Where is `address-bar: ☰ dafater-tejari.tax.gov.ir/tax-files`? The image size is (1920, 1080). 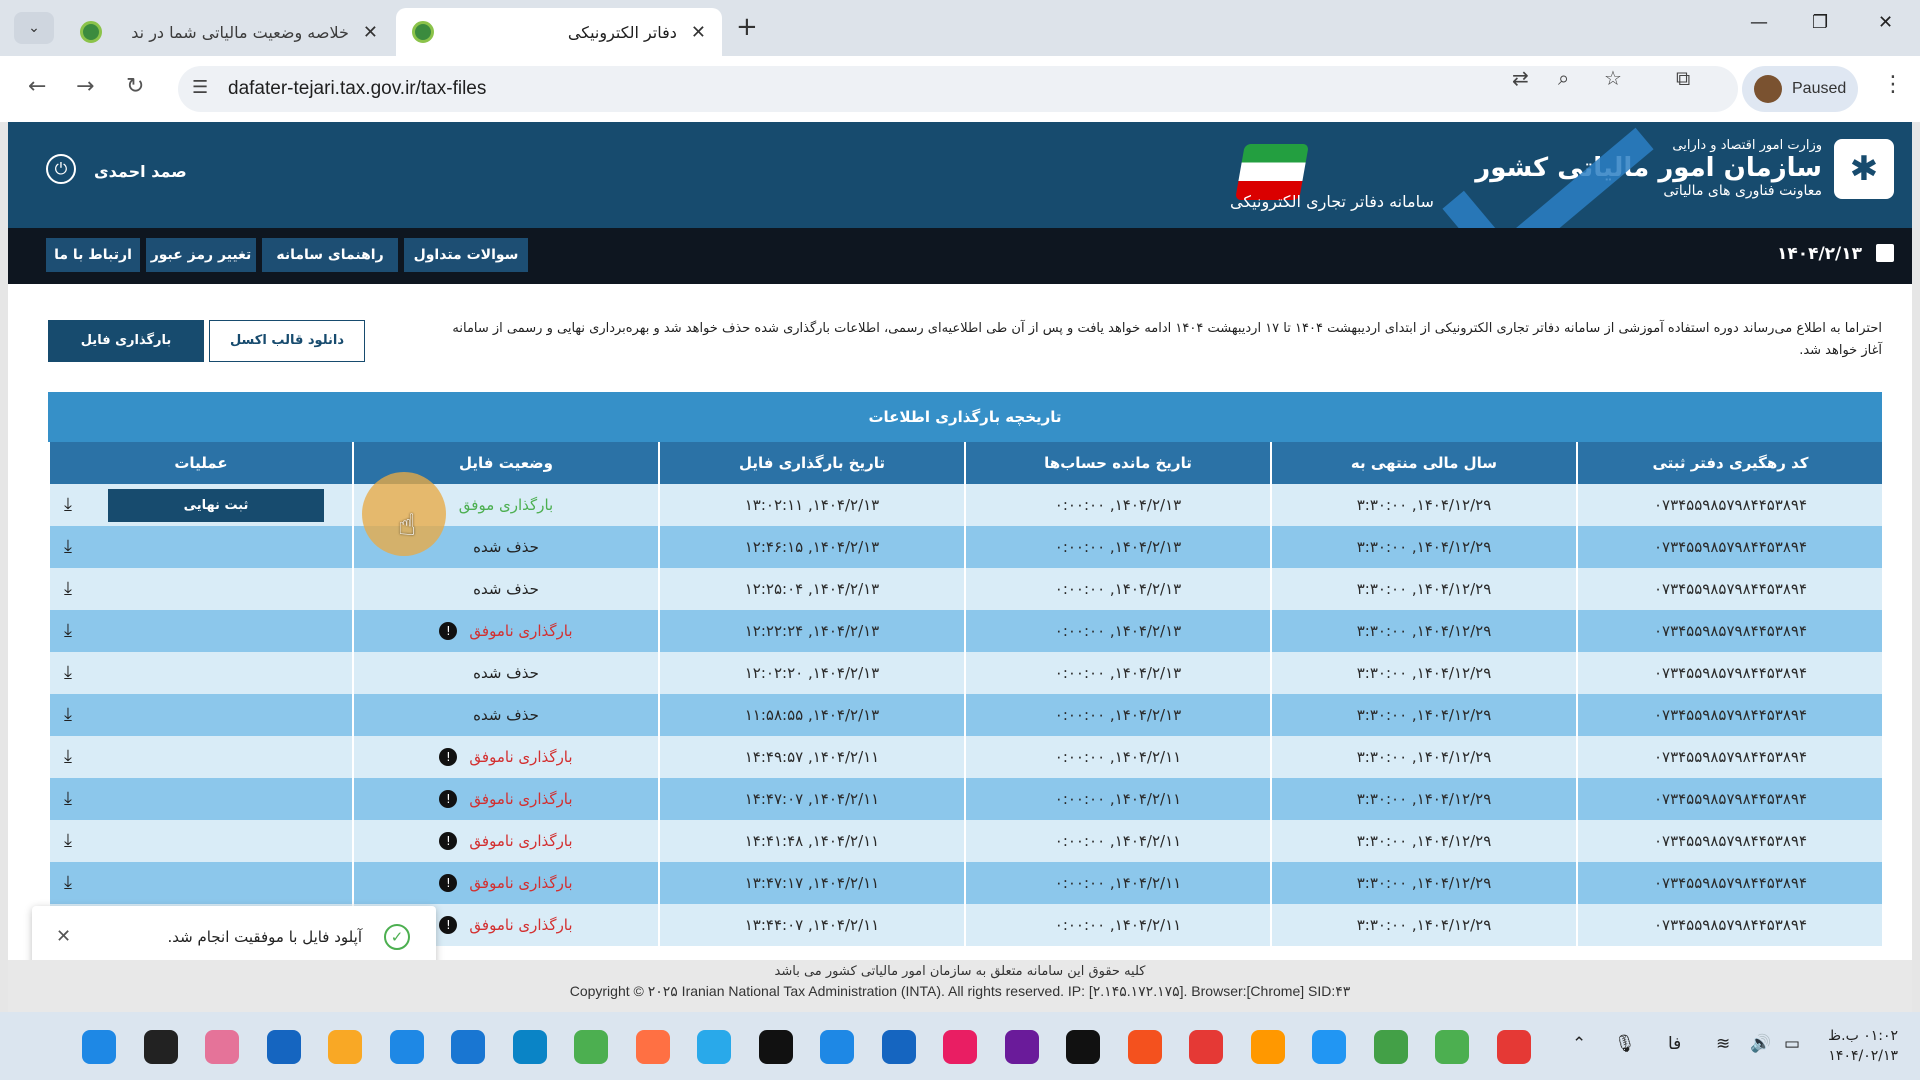
address-bar: ☰ dafater-tejari.tax.gov.ir/tax-files is located at coordinates (958, 89).